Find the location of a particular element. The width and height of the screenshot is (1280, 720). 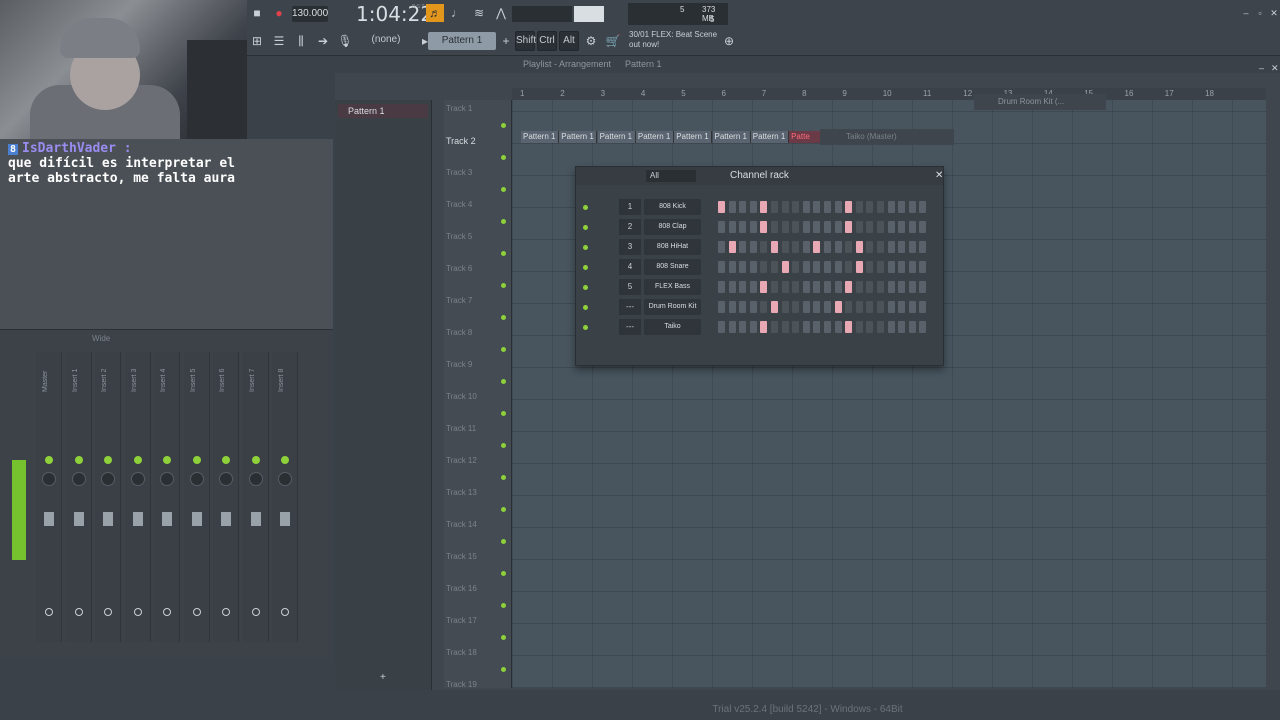

mixer-strip: Insert 8 is located at coordinates (285, 497).